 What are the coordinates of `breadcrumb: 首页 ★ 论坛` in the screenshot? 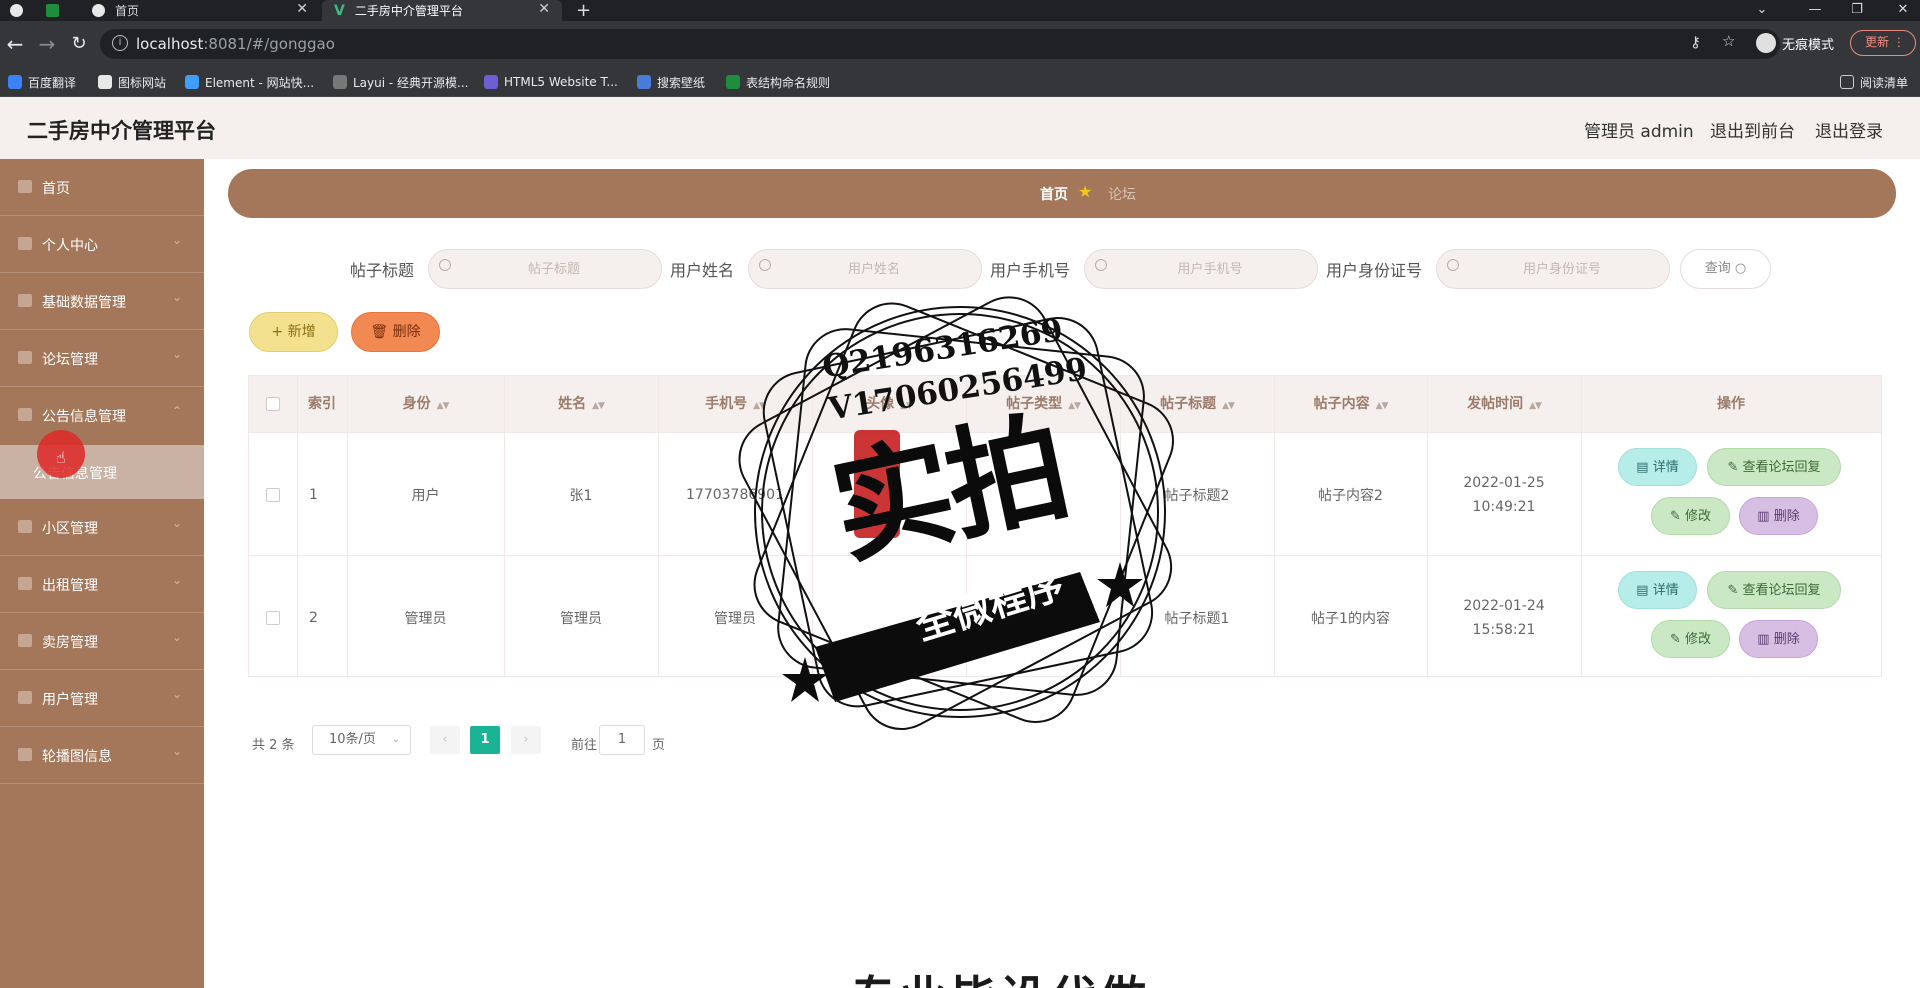 It's located at (1062, 193).